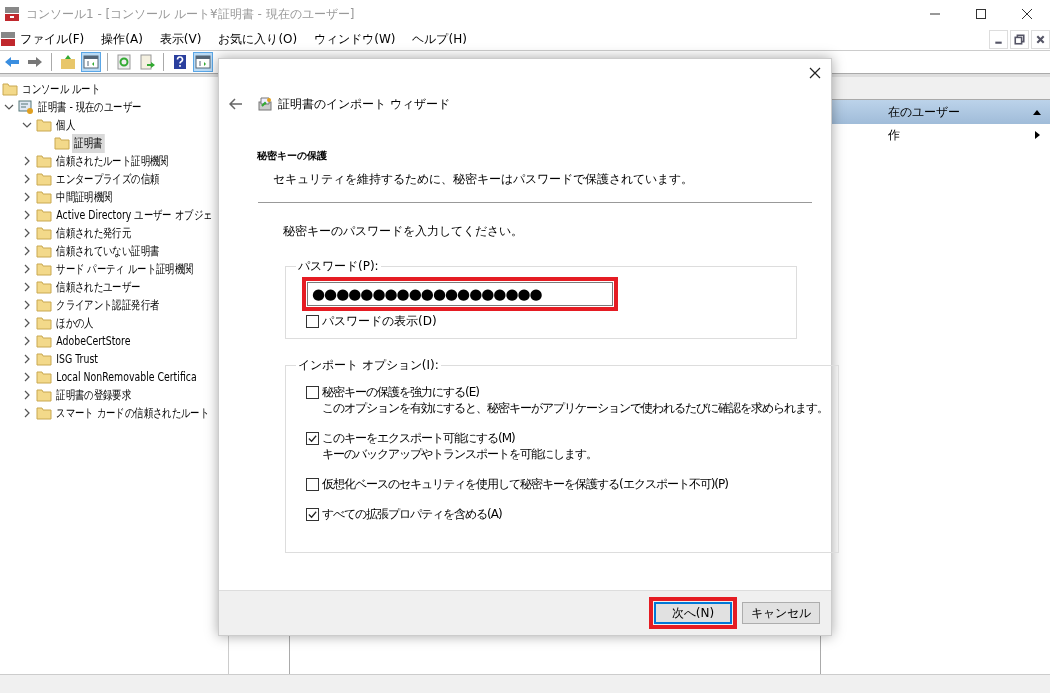  What do you see at coordinates (439, 39) in the screenshot?
I see `menu-item: ヘルプ(H)` at bounding box center [439, 39].